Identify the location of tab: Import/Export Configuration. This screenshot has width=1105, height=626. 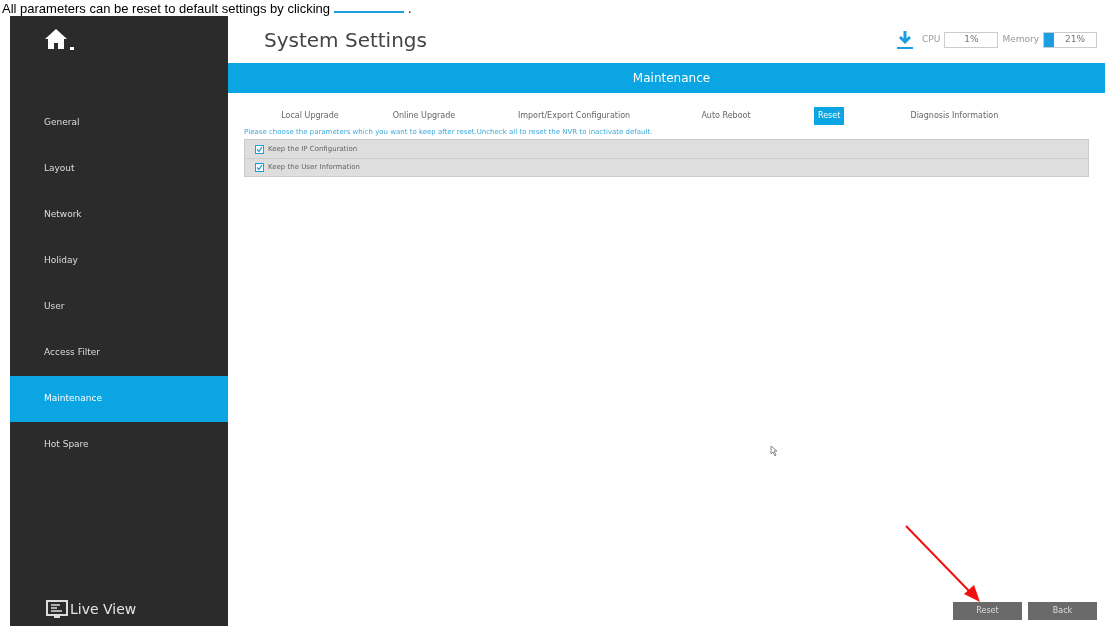
(574, 116).